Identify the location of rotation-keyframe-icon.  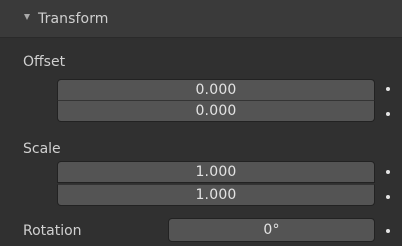
(388, 231).